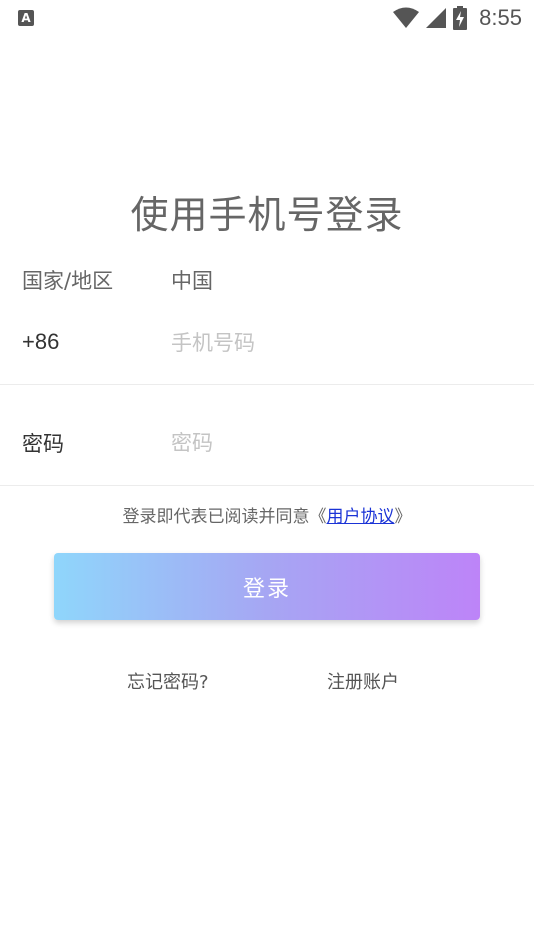  Describe the element at coordinates (26, 18) in the screenshot. I see `app-notification-icon: A` at that location.